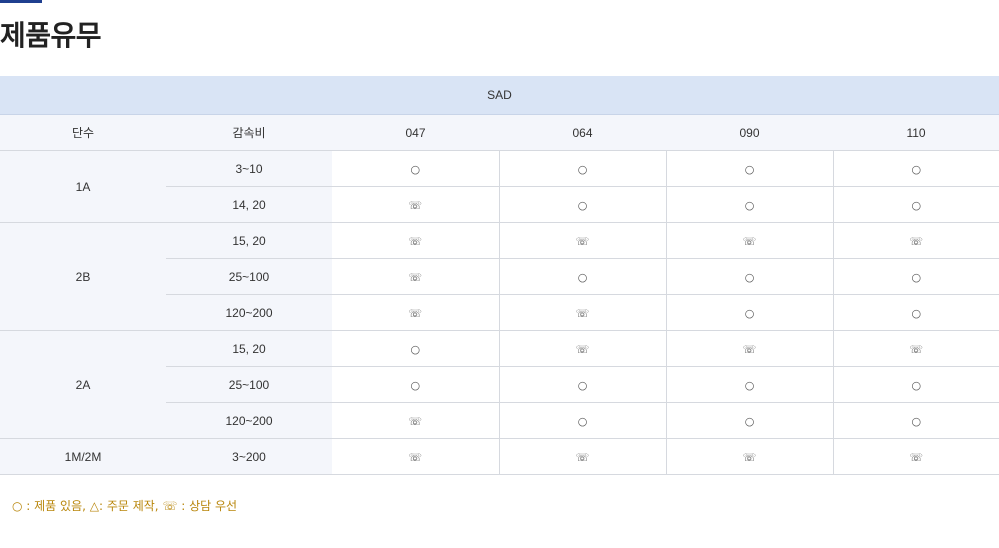  I want to click on stage-cell: 2B, so click(83, 276).